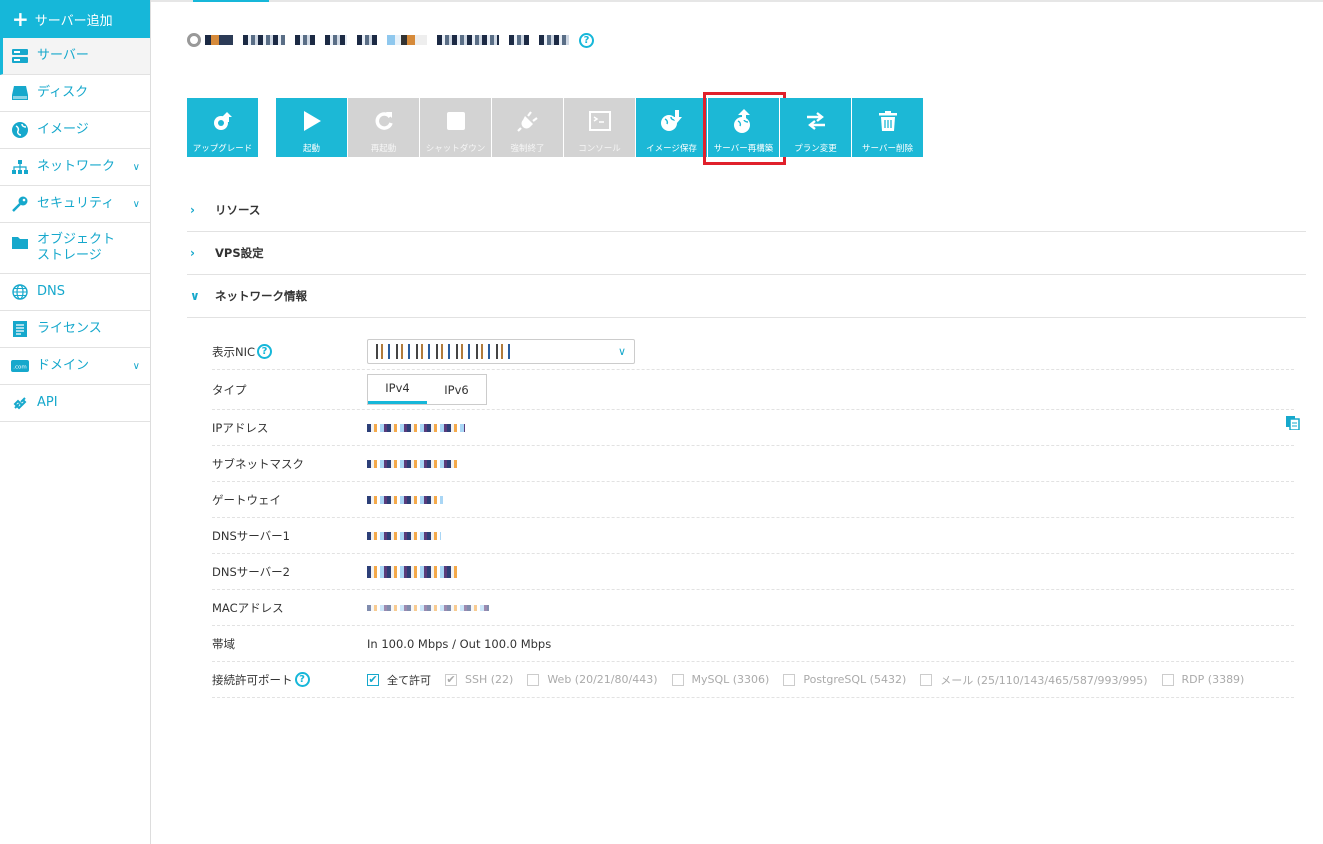 This screenshot has height=844, width=1323. Describe the element at coordinates (527, 149) in the screenshot. I see `force-stop-label: 強制終了` at that location.